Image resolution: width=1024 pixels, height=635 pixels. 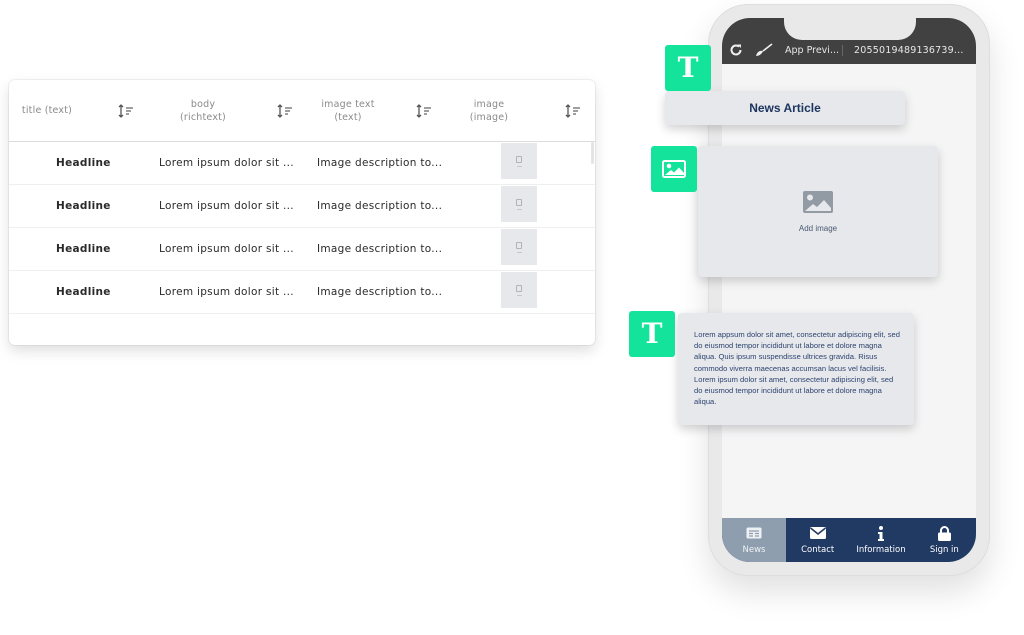 What do you see at coordinates (881, 533) in the screenshot?
I see `info-icon` at bounding box center [881, 533].